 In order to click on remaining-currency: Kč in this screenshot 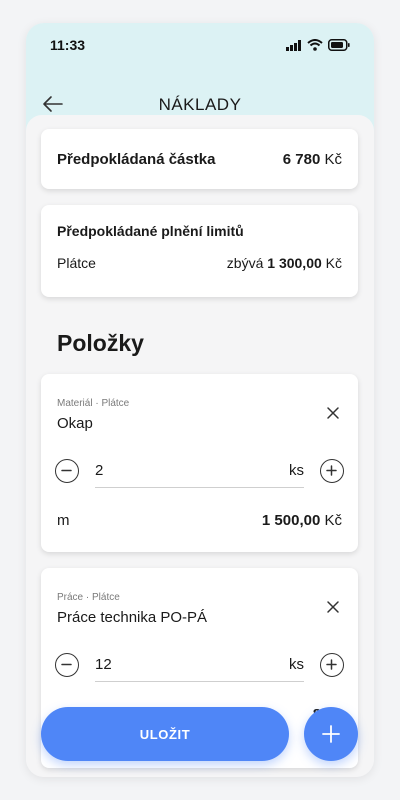, I will do `click(333, 263)`.